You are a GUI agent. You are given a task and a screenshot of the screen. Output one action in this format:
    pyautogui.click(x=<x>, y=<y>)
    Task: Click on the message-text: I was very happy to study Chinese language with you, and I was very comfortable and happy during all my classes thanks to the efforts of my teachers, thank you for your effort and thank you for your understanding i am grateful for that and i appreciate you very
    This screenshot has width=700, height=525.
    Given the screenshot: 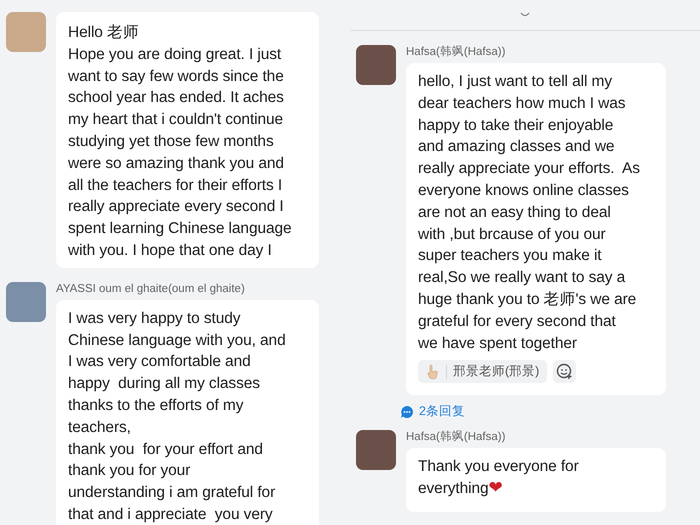 What is the action you would take?
    pyautogui.click(x=177, y=416)
    